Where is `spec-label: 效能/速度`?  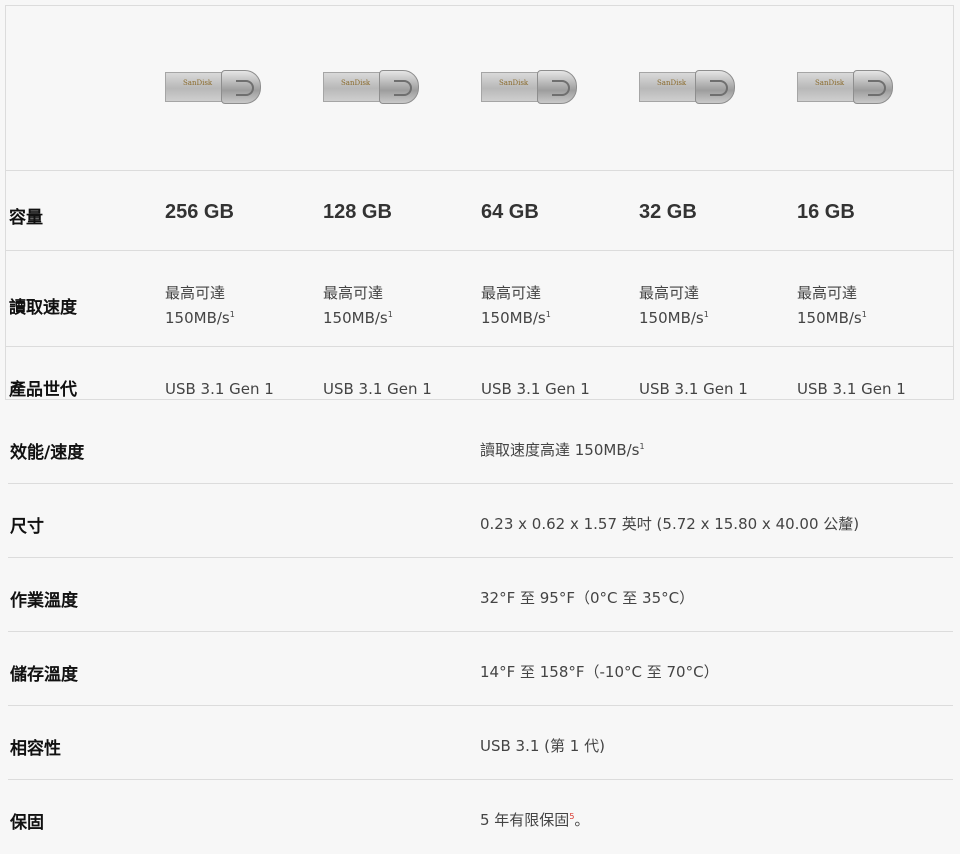
spec-label: 效能/速度 is located at coordinates (47, 453).